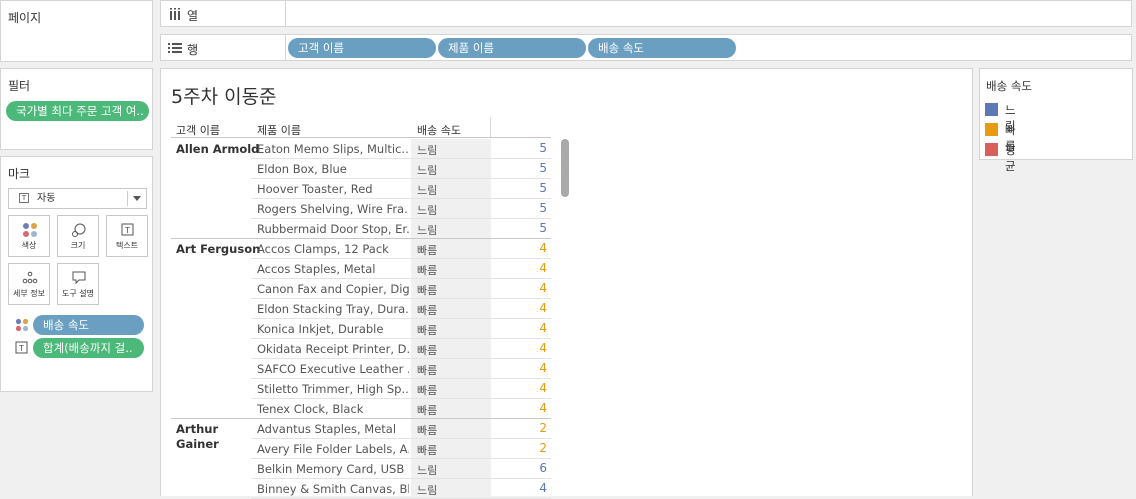  Describe the element at coordinates (127, 230) in the screenshot. I see `svg-text: T` at that location.